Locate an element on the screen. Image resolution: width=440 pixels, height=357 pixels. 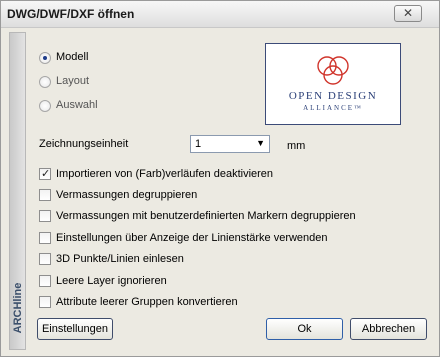
radio-auswahl is located at coordinates (45, 106).